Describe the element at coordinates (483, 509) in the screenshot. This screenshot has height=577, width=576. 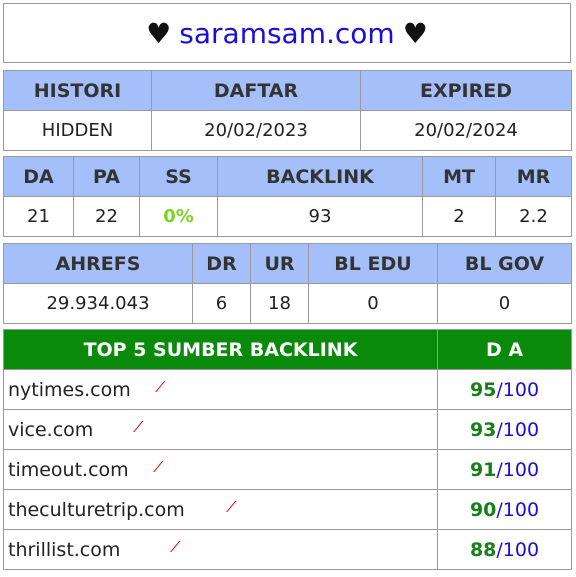
I see `da-value: 90` at that location.